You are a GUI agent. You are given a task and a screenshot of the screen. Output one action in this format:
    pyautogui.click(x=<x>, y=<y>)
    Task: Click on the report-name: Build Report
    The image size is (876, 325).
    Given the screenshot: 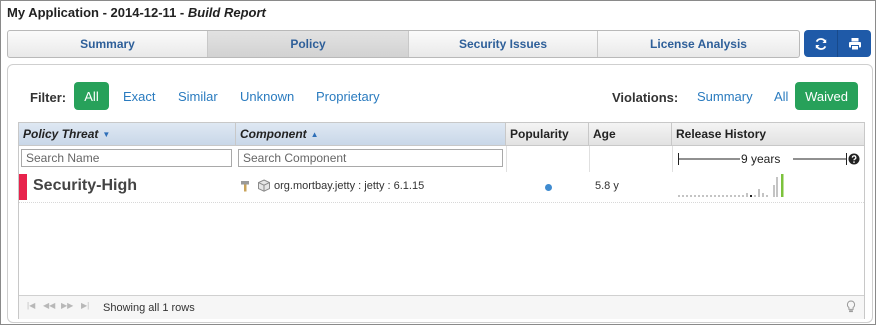 What is the action you would take?
    pyautogui.click(x=226, y=12)
    